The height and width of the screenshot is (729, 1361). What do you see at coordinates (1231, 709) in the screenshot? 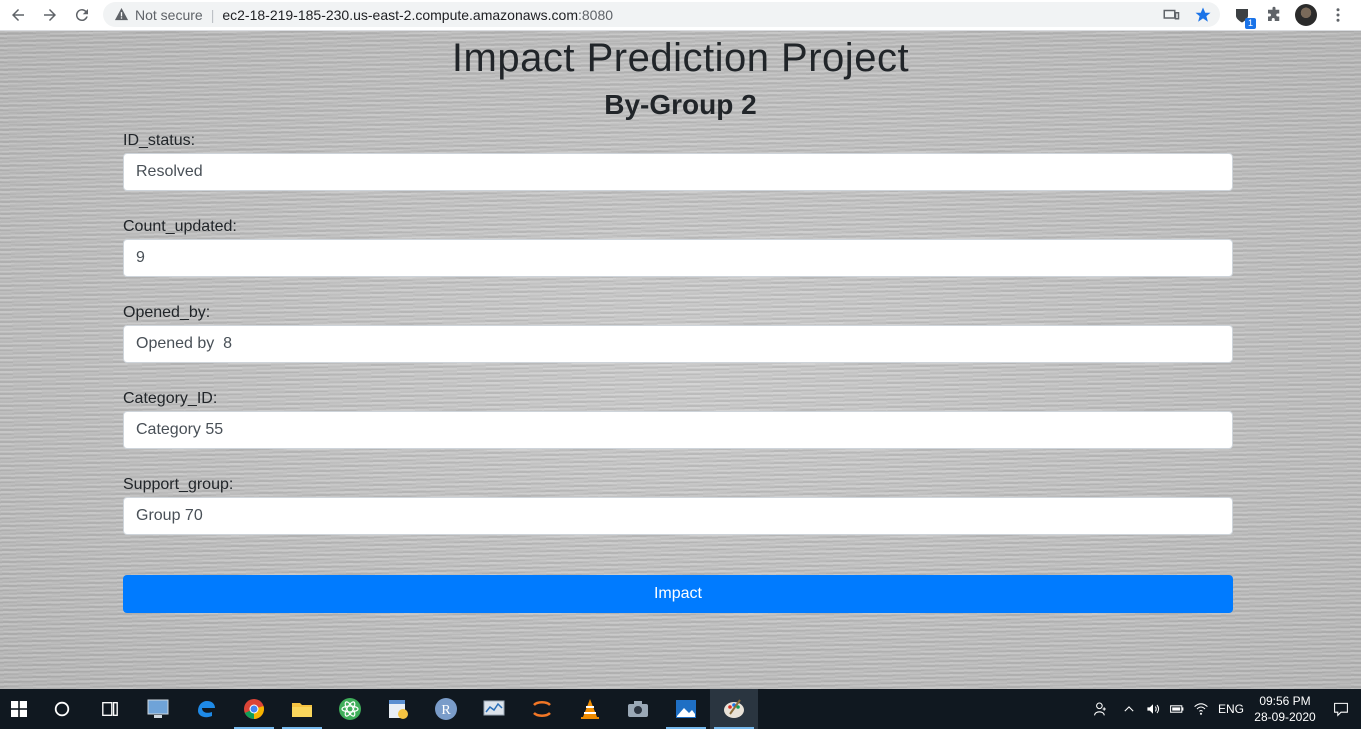
I see `input-language: ENG` at bounding box center [1231, 709].